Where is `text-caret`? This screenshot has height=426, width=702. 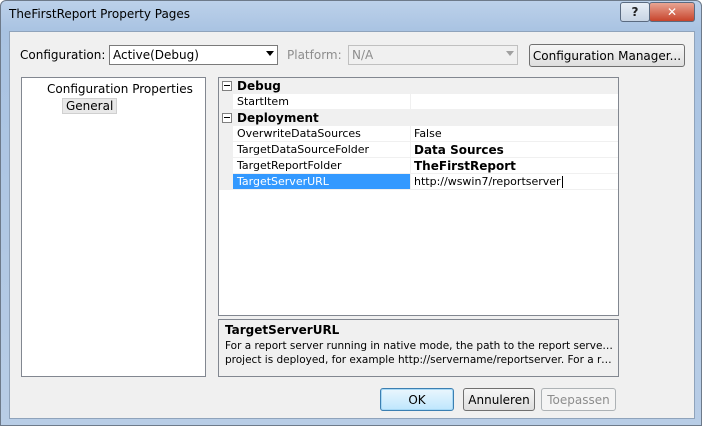 text-caret is located at coordinates (562, 182).